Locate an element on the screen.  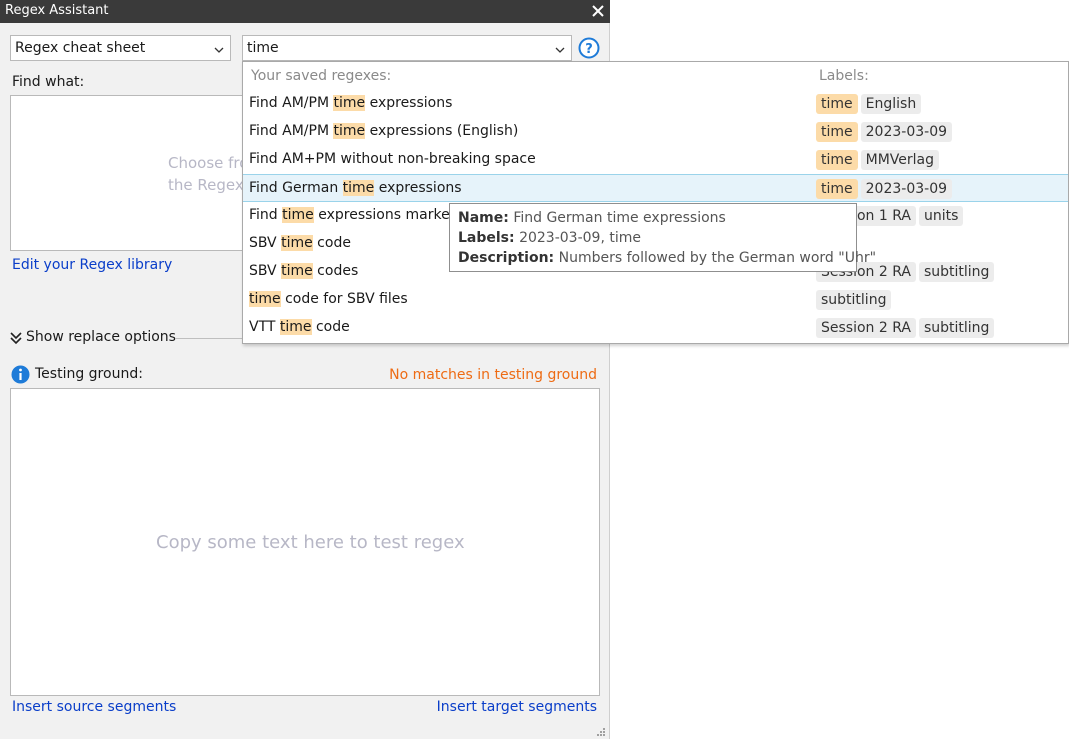
regex-list-item-name: VTT time code is located at coordinates (299, 327).